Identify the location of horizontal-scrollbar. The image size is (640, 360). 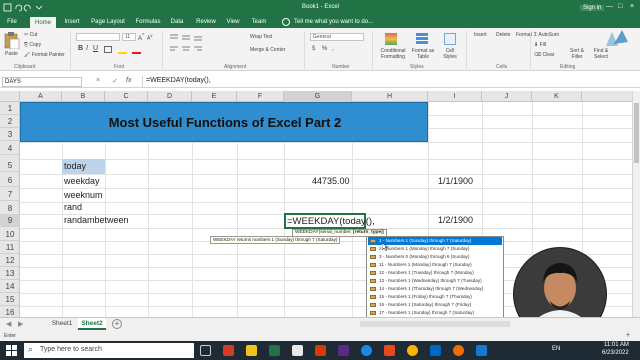
(435, 324).